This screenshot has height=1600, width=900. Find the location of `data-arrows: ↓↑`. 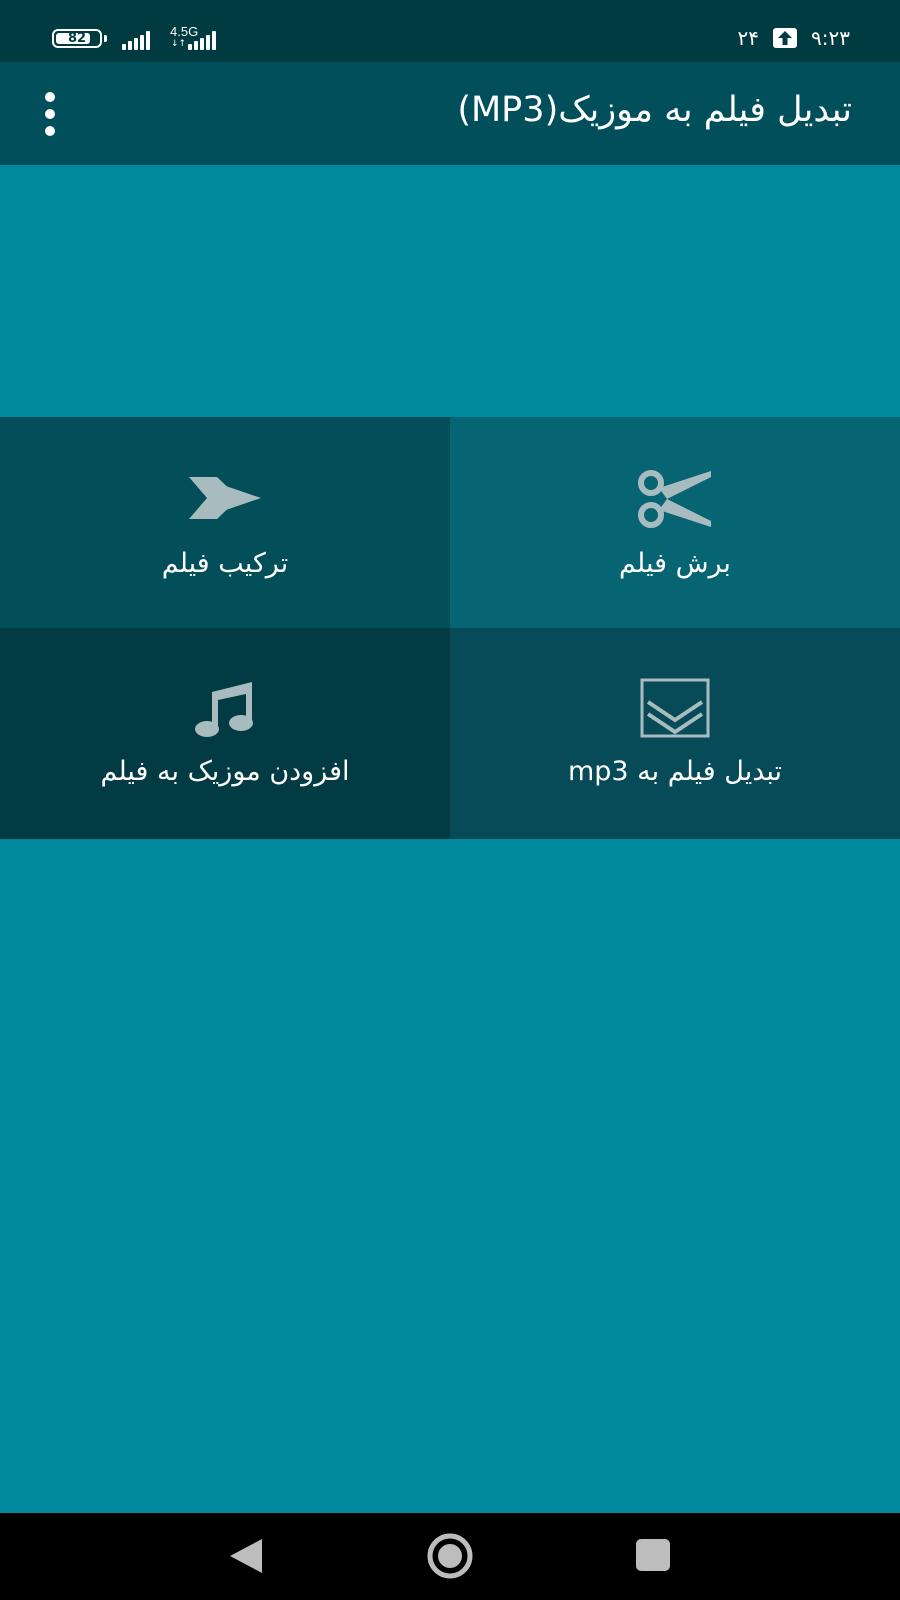

data-arrows: ↓↑ is located at coordinates (179, 44).